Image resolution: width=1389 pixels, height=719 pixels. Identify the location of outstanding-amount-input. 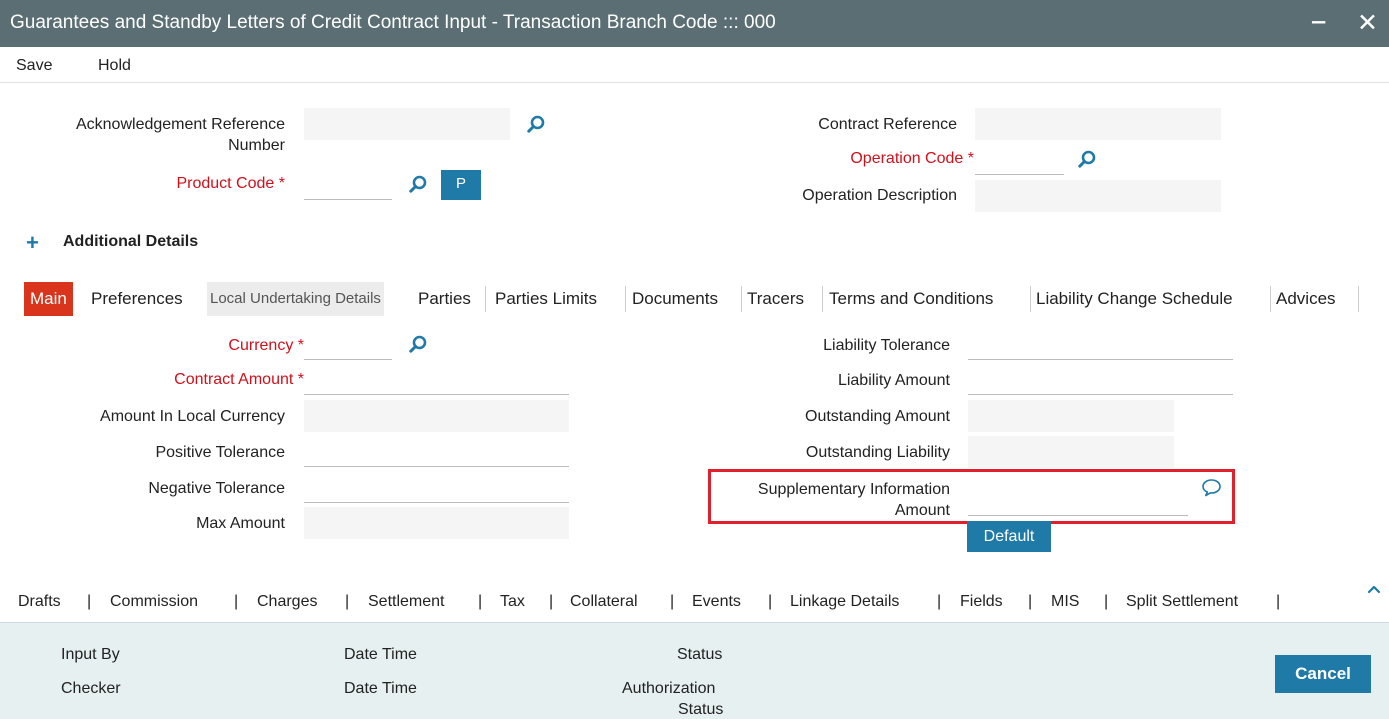
(1071, 416).